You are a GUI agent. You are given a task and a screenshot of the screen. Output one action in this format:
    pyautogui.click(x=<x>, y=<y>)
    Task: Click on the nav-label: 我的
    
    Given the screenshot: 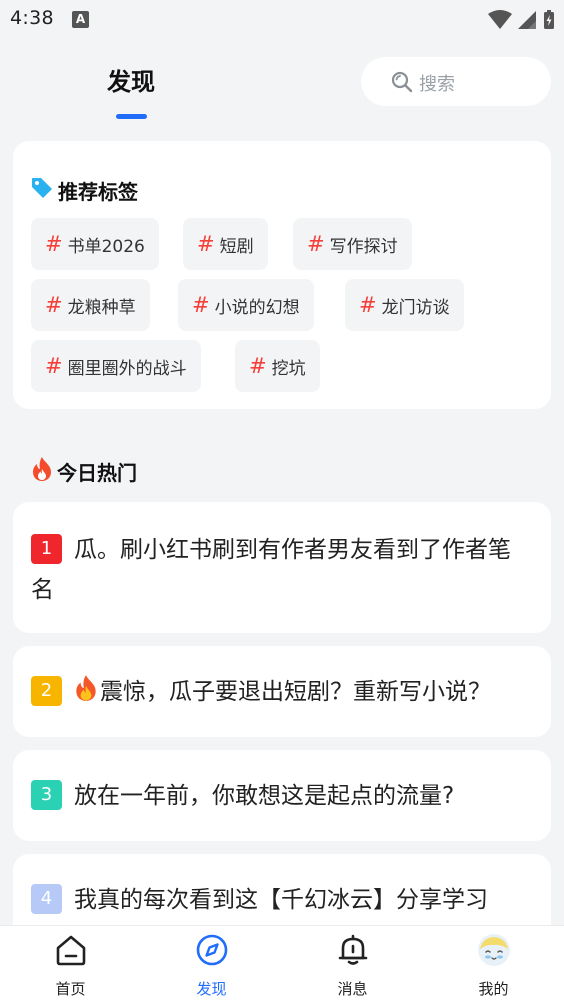 What is the action you would take?
    pyautogui.click(x=493, y=989)
    